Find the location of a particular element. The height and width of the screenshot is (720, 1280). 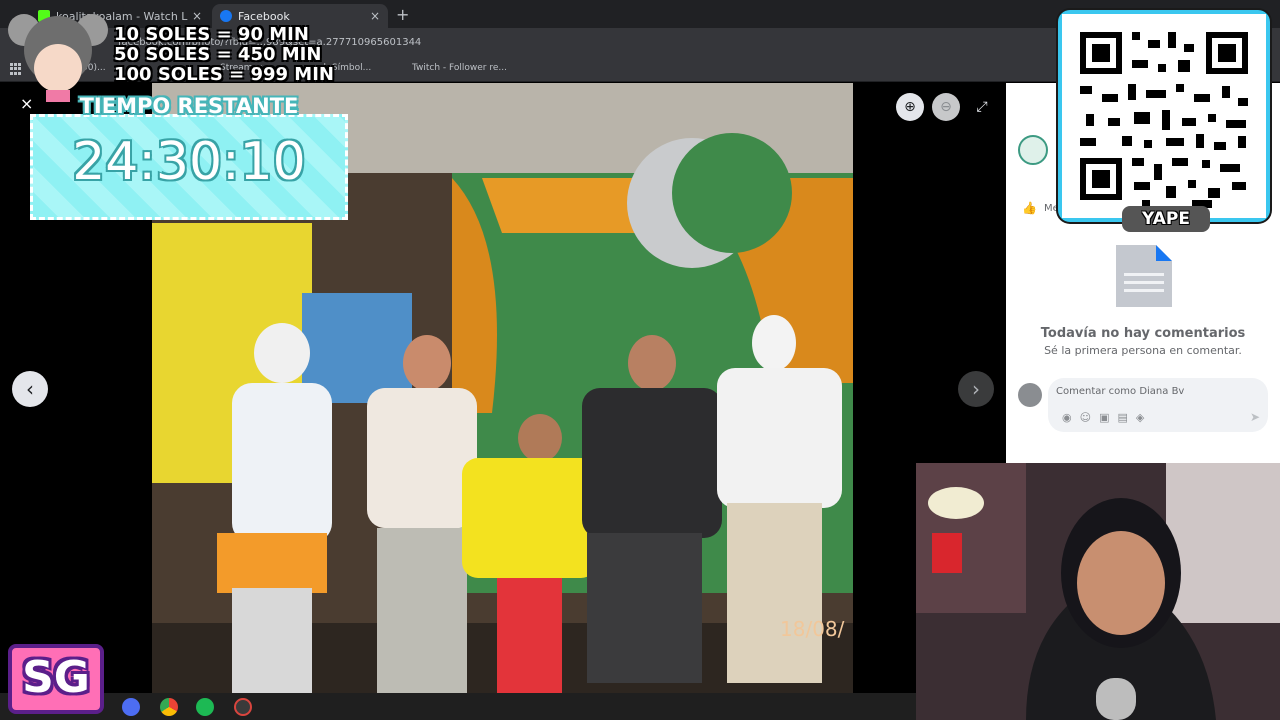

like-label: Me is located at coordinates (1051, 208).